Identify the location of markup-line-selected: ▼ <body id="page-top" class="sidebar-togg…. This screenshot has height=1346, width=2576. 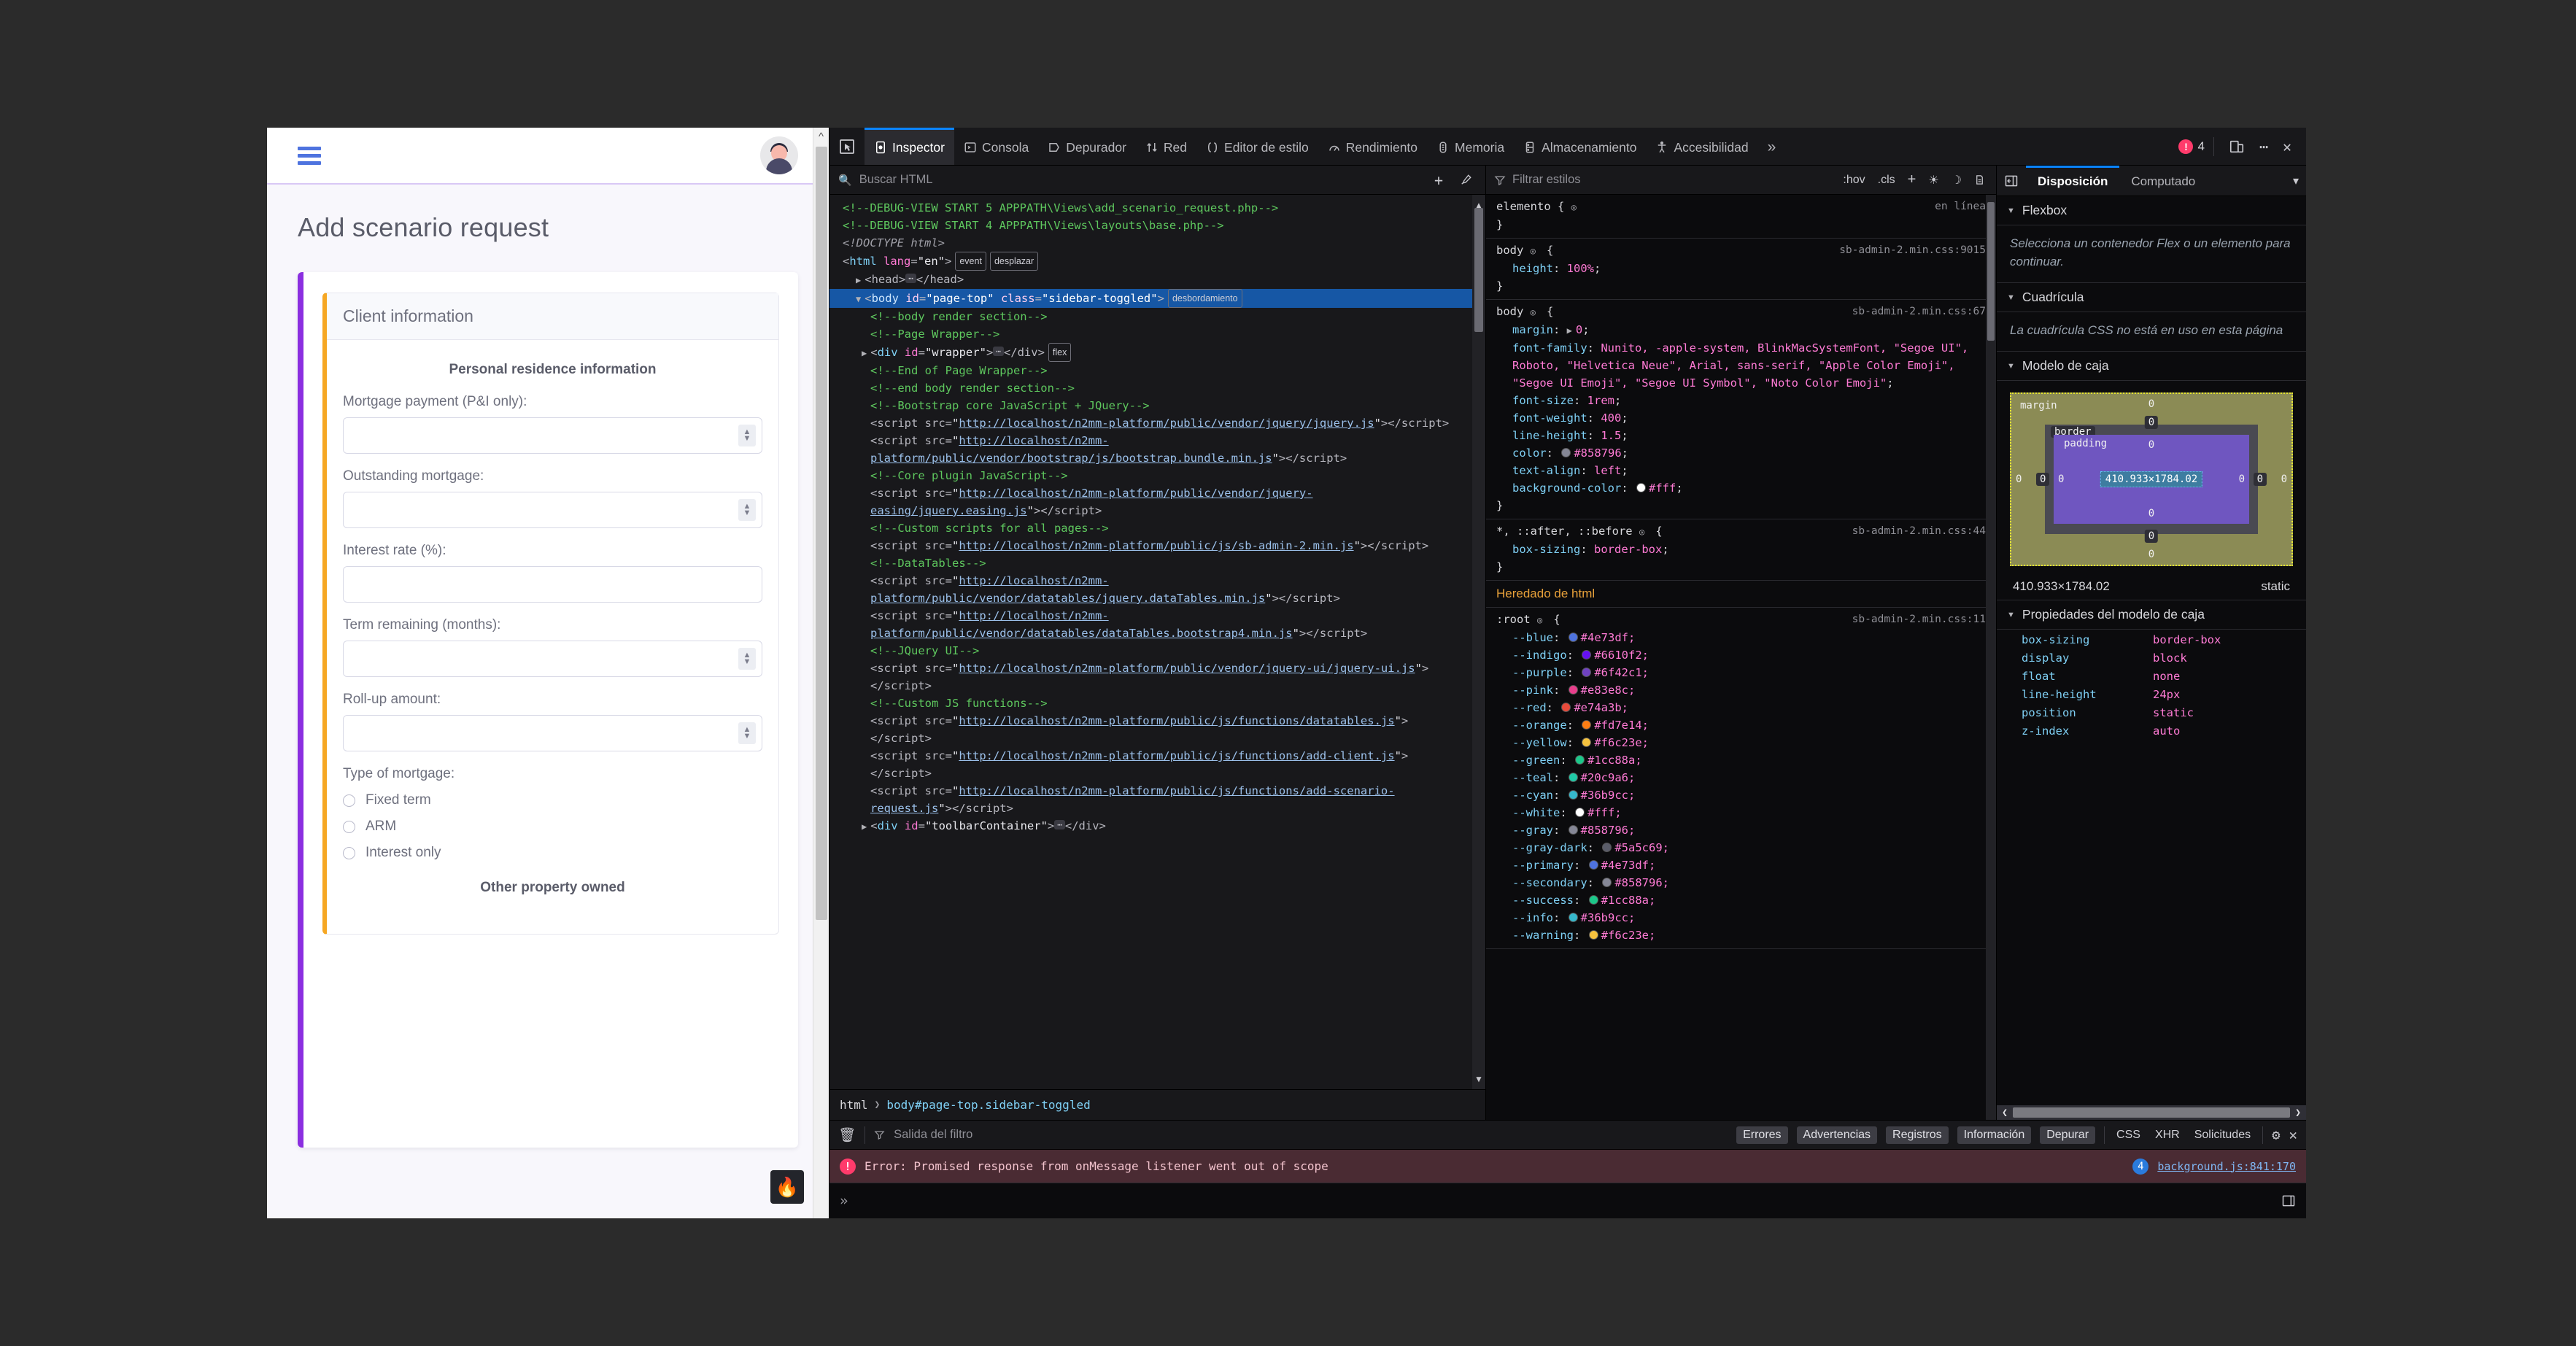
(1157, 298).